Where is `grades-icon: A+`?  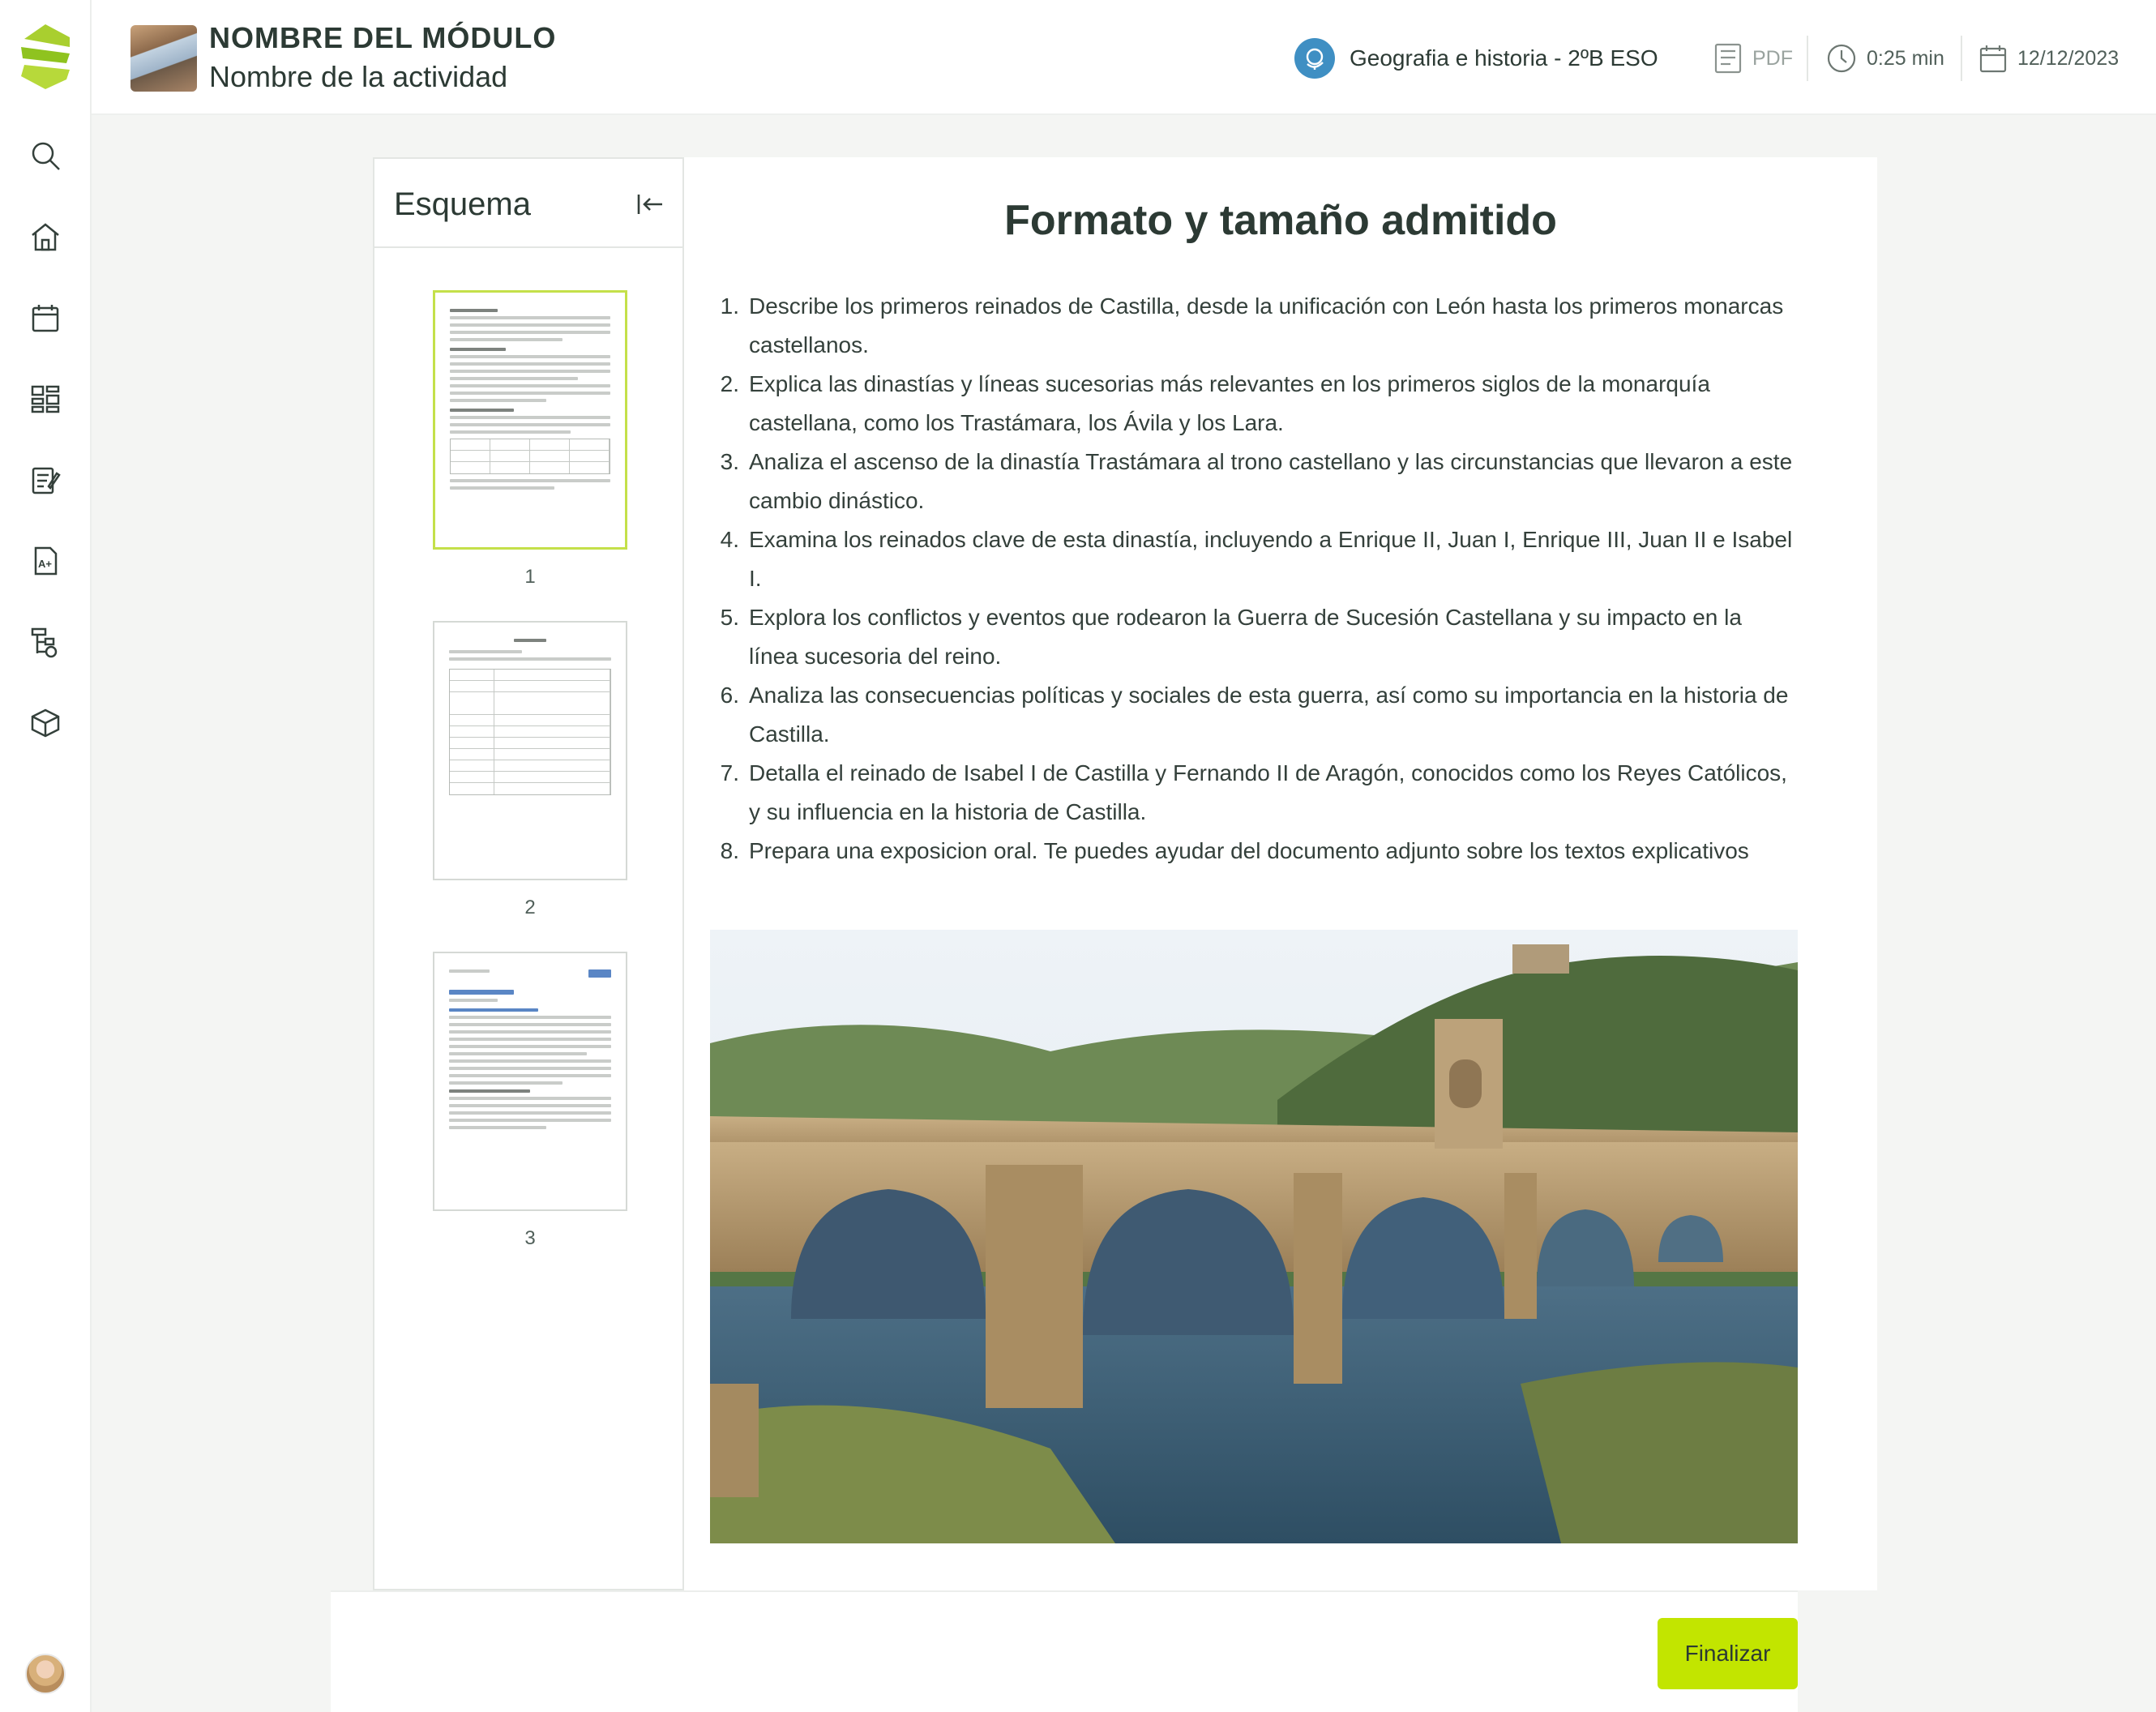 grades-icon: A+ is located at coordinates (45, 561).